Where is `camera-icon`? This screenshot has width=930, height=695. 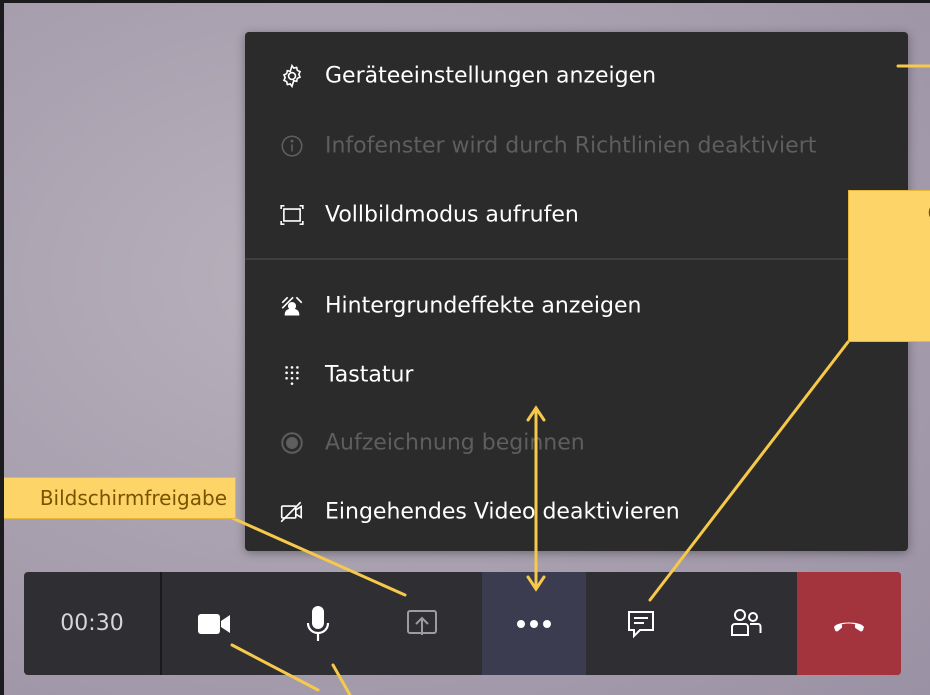 camera-icon is located at coordinates (214, 624).